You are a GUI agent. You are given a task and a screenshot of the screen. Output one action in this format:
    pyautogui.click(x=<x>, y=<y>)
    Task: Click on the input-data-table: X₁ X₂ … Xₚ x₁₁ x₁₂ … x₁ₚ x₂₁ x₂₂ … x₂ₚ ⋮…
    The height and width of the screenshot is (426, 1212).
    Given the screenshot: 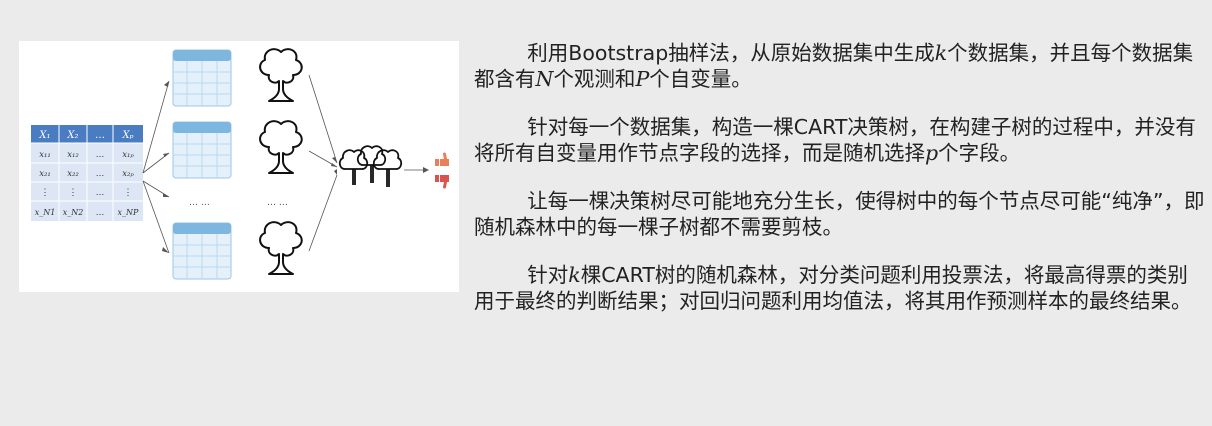 What is the action you would take?
    pyautogui.click(x=87, y=173)
    